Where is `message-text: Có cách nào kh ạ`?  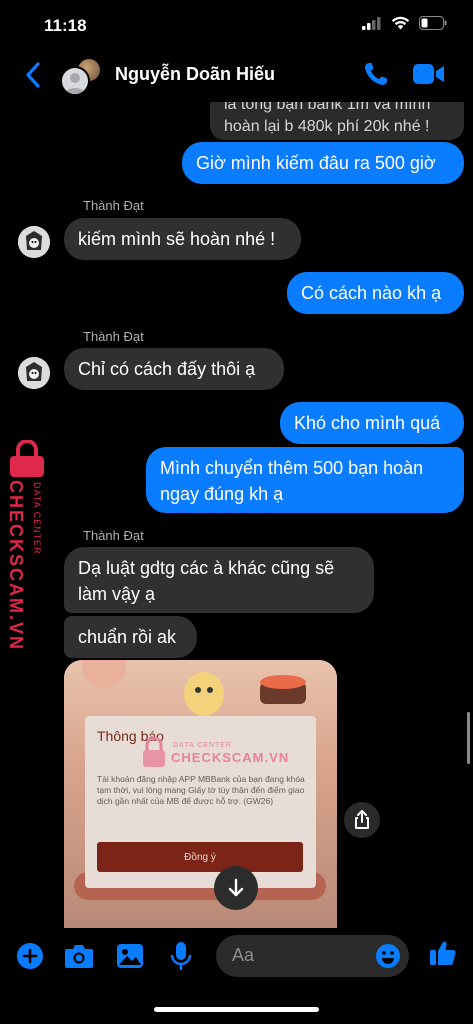 message-text: Có cách nào kh ạ is located at coordinates (371, 293).